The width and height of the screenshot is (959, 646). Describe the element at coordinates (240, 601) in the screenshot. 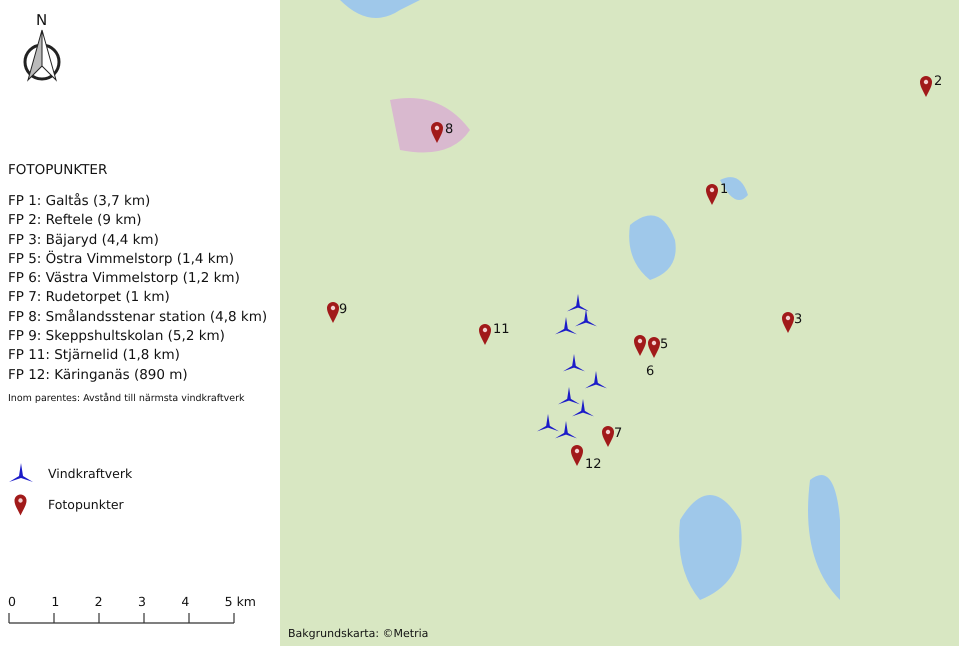

I see `scale-label: 5 km` at that location.